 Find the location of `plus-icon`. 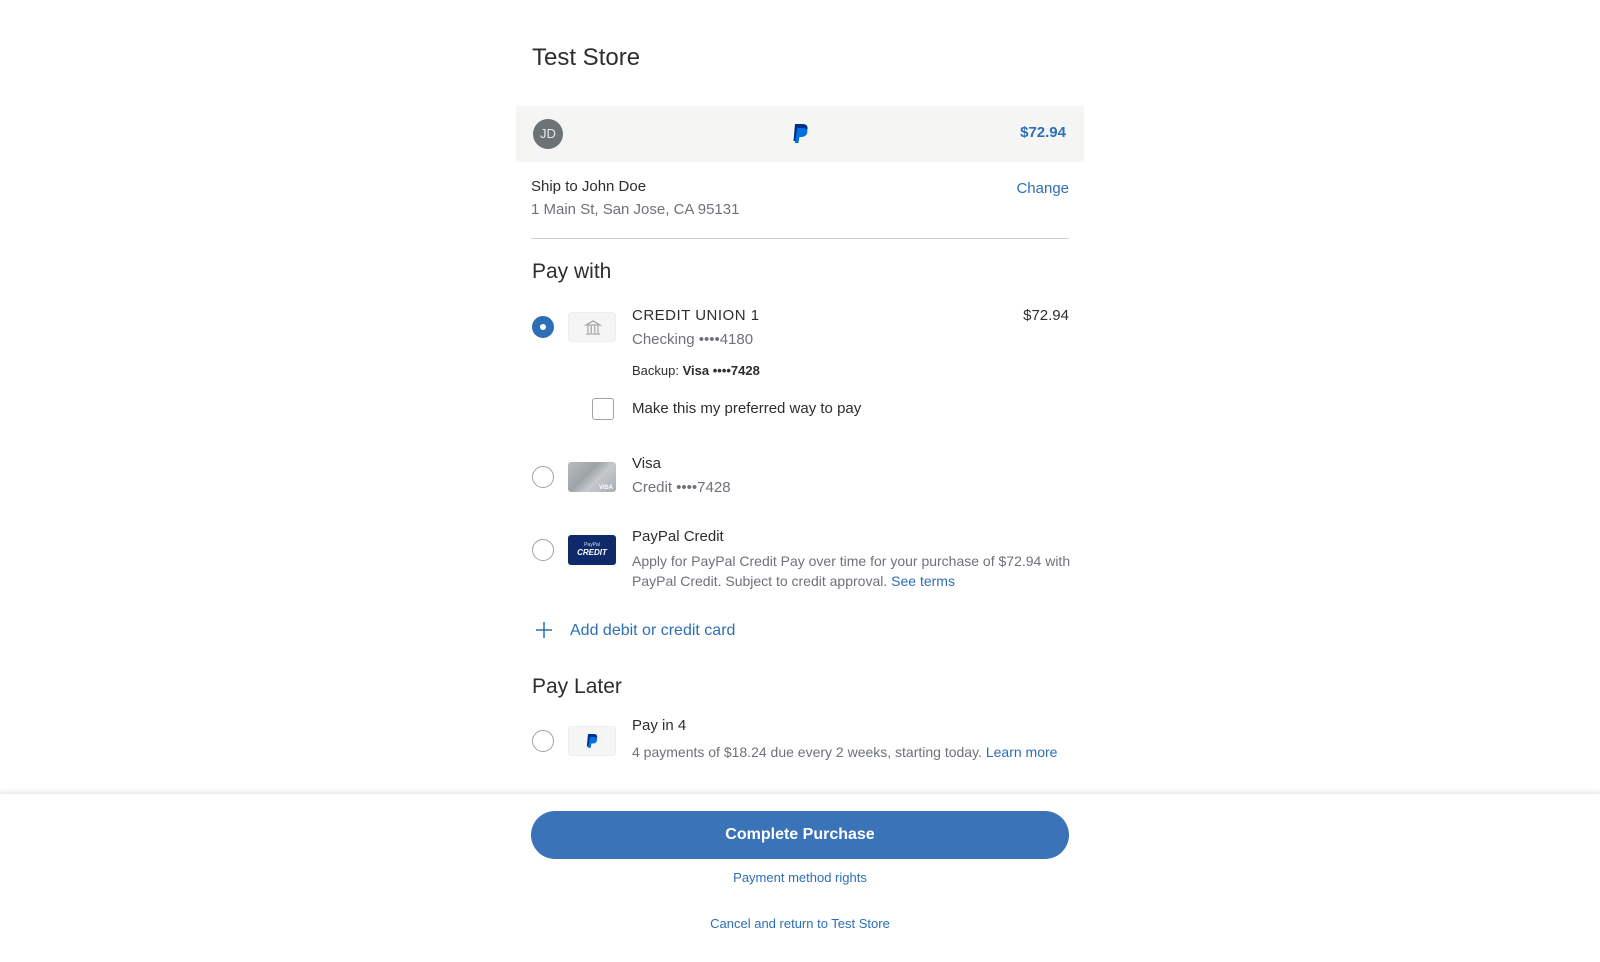

plus-icon is located at coordinates (544, 630).